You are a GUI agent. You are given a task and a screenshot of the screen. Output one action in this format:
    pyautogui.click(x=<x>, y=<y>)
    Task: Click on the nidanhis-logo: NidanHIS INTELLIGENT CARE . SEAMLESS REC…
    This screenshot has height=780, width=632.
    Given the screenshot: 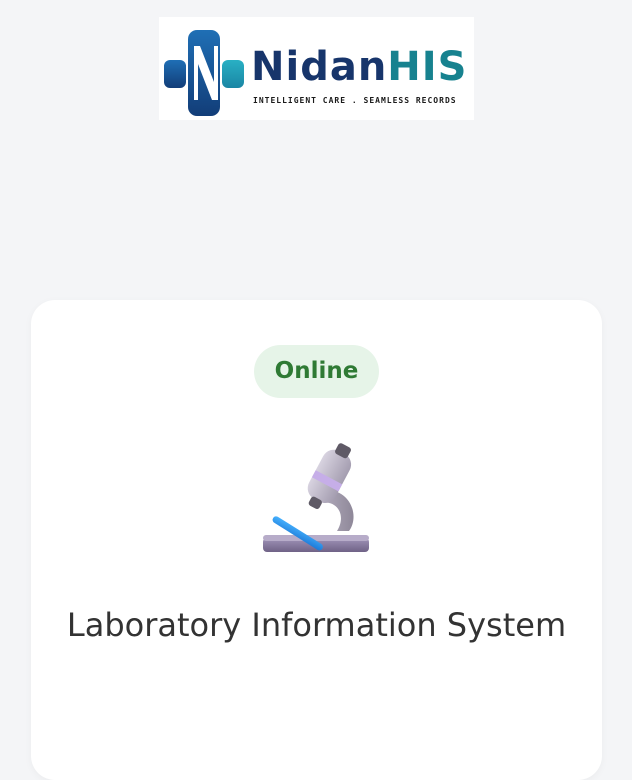 What is the action you would take?
    pyautogui.click(x=316, y=68)
    